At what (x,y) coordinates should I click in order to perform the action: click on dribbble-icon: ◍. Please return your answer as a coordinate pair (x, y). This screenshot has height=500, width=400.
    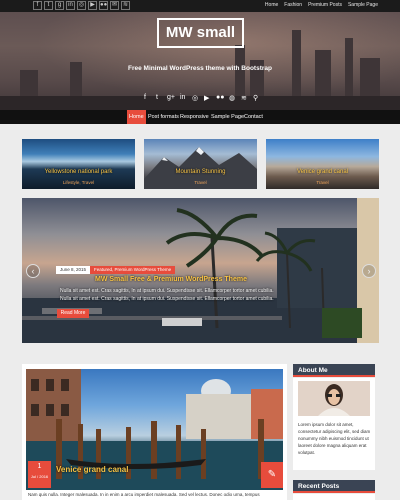
    Looking at the image, I should click on (232, 98).